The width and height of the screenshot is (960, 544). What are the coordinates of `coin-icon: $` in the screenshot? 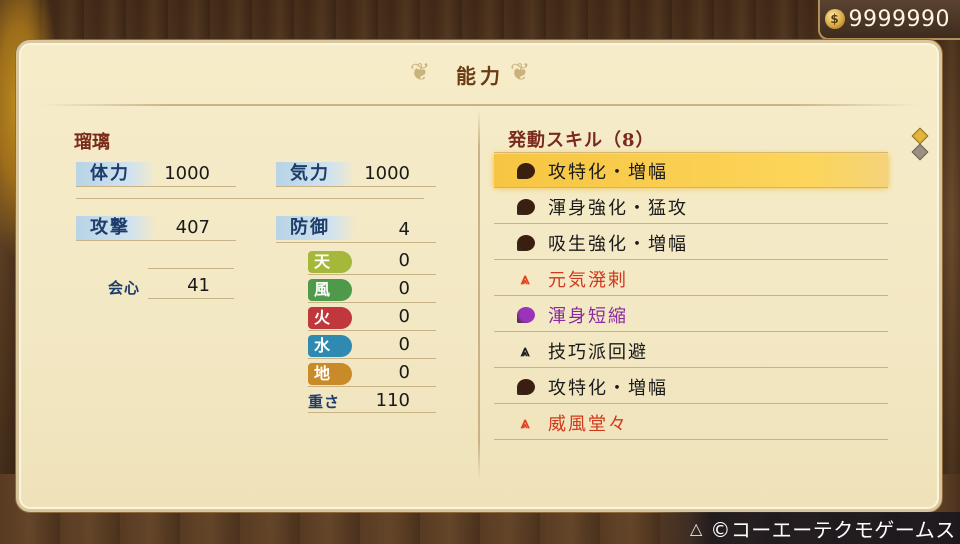 It's located at (834, 19).